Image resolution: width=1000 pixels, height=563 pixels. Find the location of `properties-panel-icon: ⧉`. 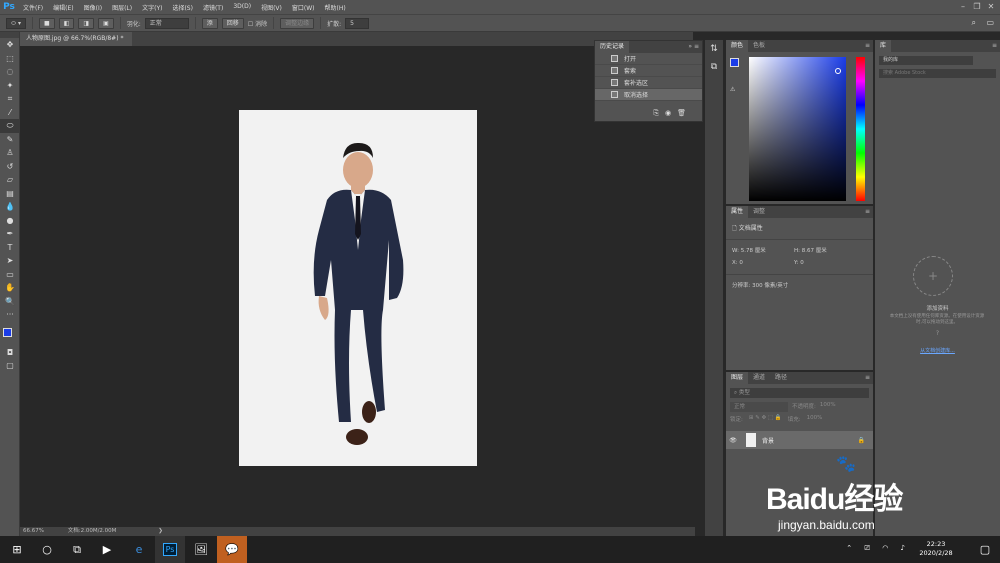

properties-panel-icon: ⧉ is located at coordinates (714, 67).